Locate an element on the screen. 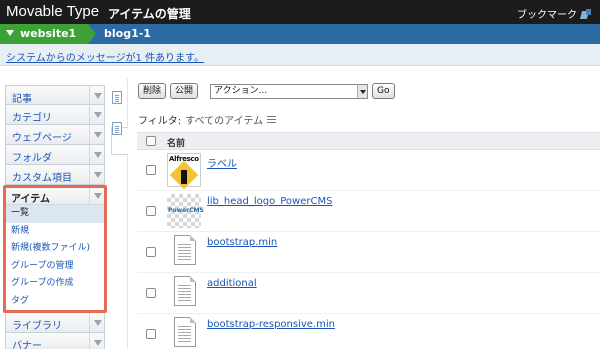 The width and height of the screenshot is (600, 349). sidebar-item-entries: 記事 is located at coordinates (55, 95).